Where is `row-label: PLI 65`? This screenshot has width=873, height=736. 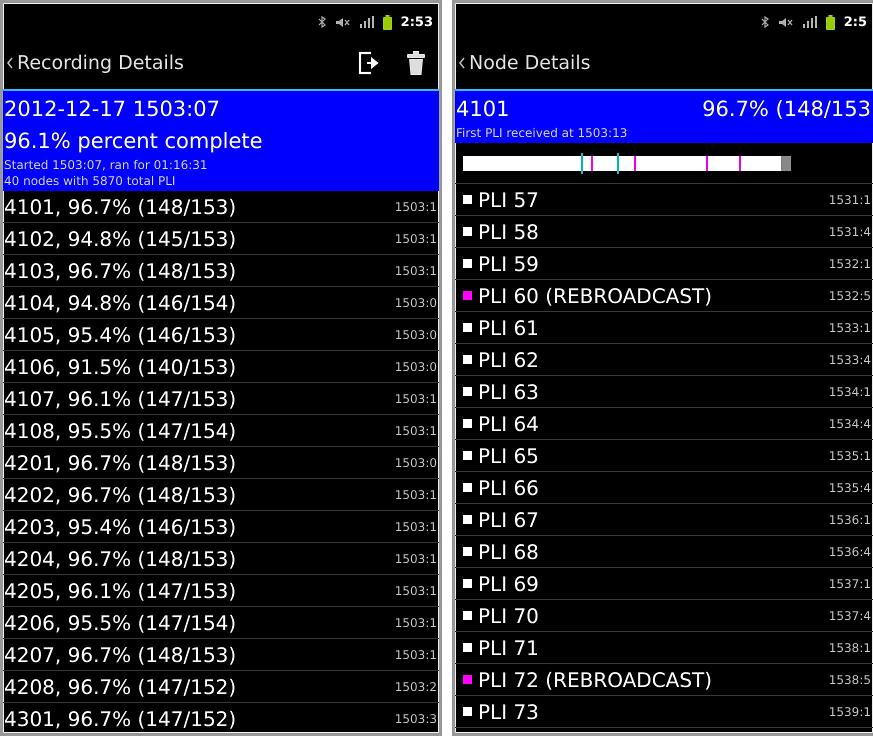 row-label: PLI 65 is located at coordinates (508, 456).